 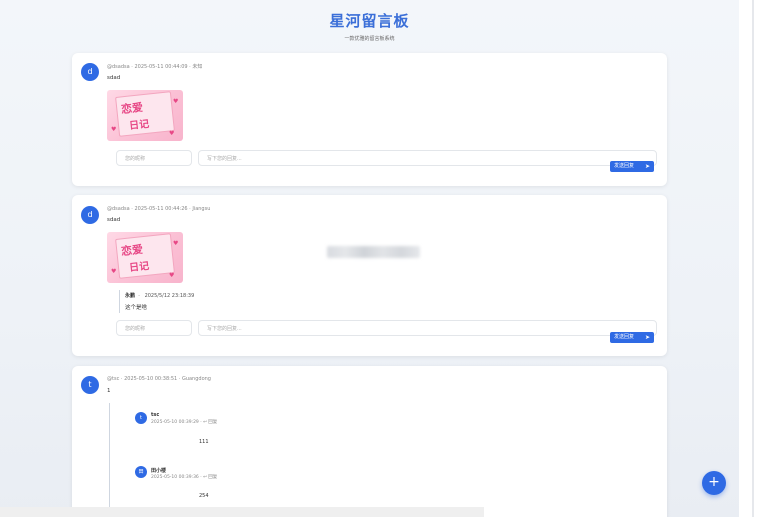 I want to click on message-content: 1, so click(x=109, y=391).